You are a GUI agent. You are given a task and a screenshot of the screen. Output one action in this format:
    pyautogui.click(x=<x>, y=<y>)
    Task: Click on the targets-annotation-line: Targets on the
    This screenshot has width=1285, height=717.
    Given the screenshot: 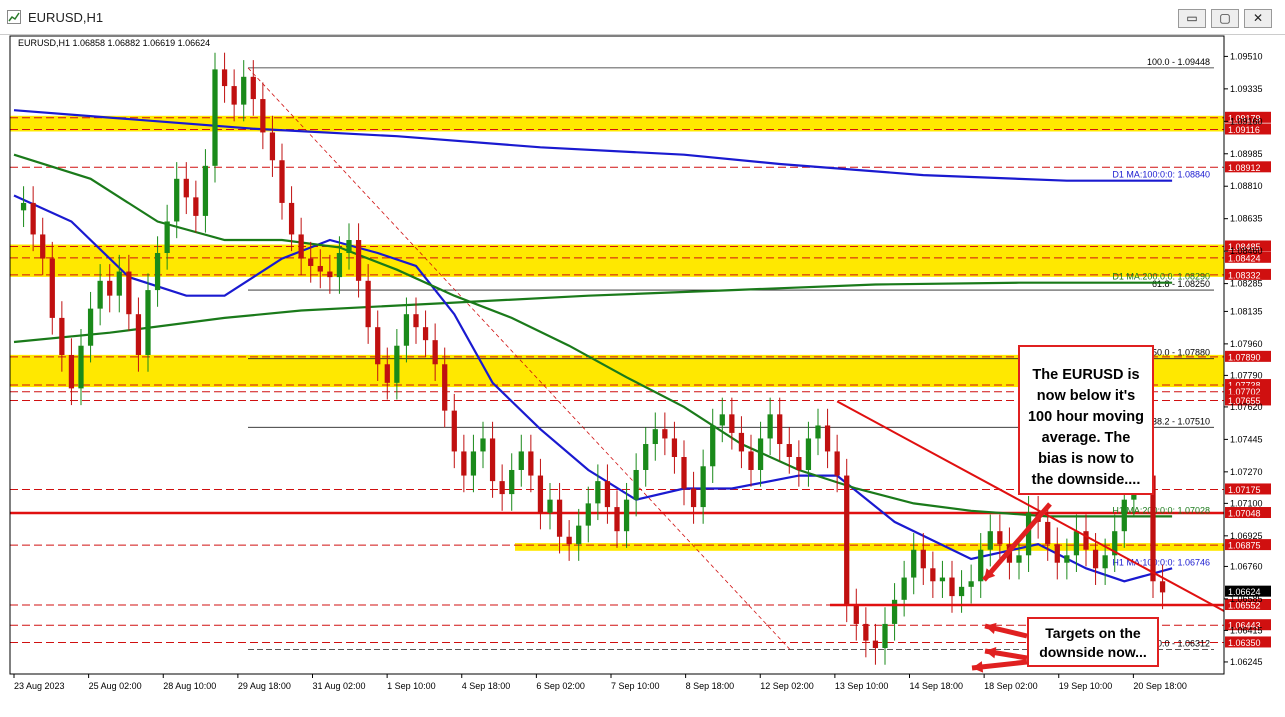 What is the action you would take?
    pyautogui.click(x=1093, y=633)
    